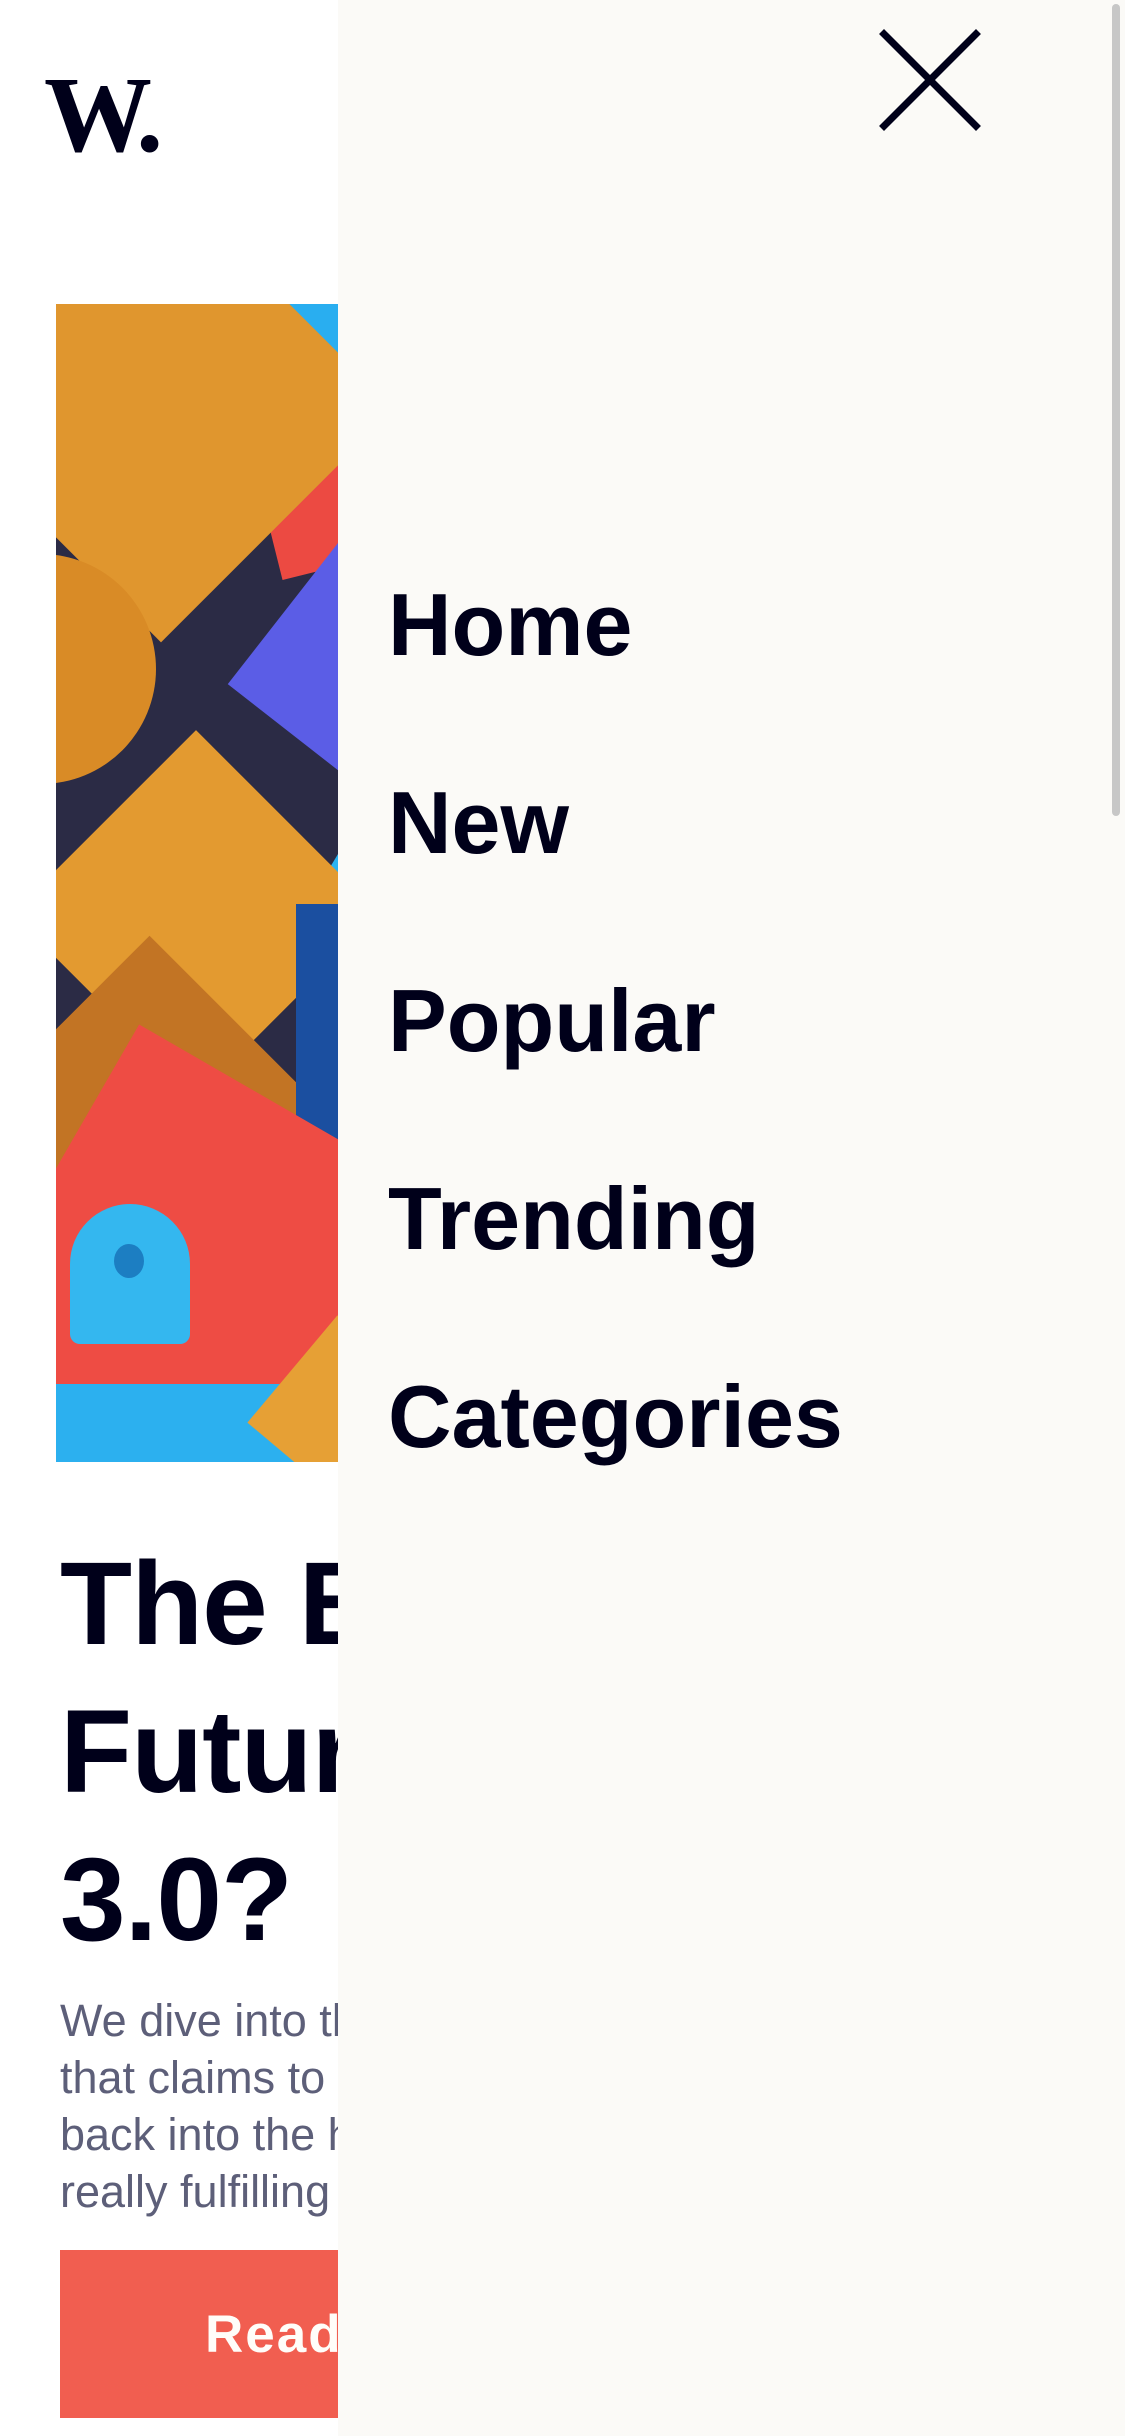 Image resolution: width=1125 pixels, height=2436 pixels. I want to click on close-menu-button, so click(930, 80).